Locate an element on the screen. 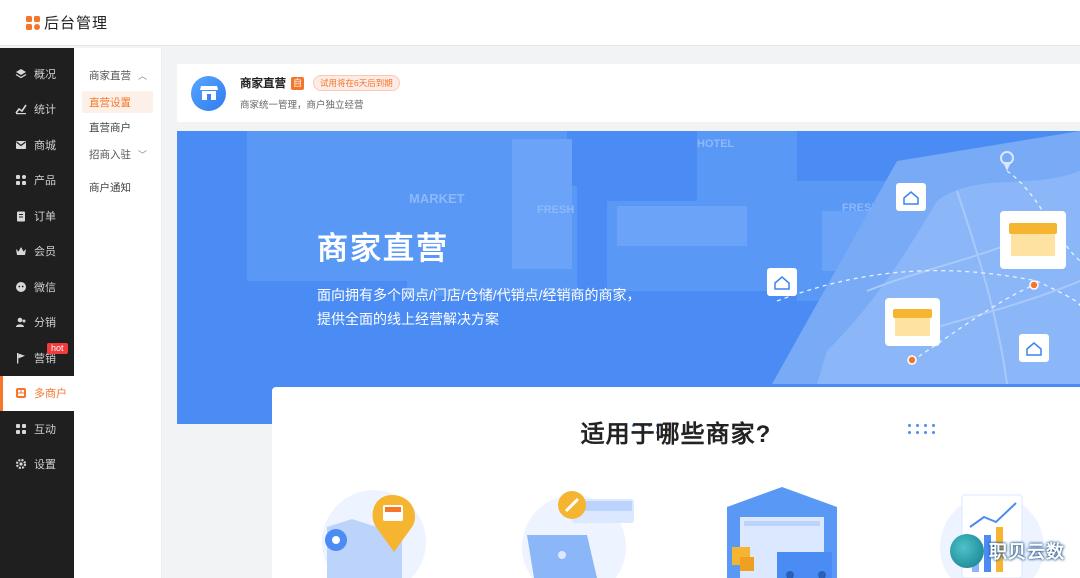  sidebar-item-members: 会员 is located at coordinates (37, 252).